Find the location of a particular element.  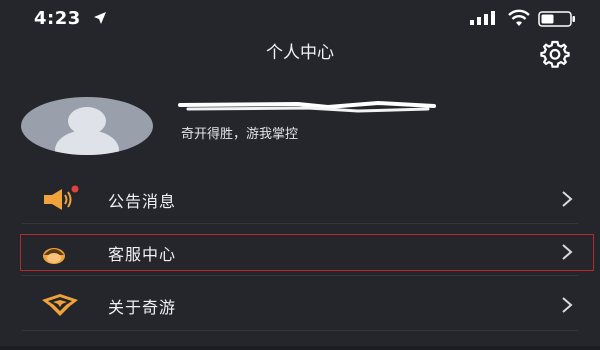

settings-button is located at coordinates (555, 54).